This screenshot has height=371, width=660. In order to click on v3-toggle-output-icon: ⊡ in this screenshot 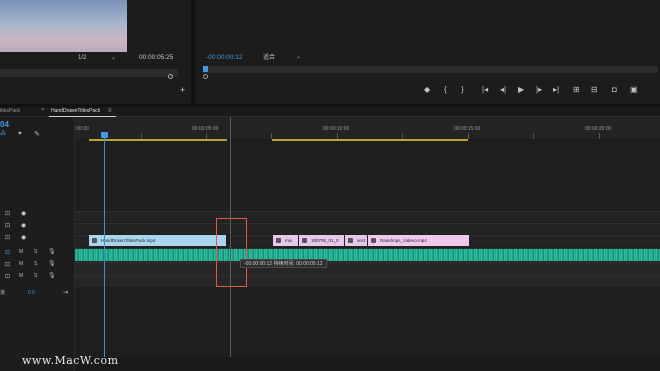, I will do `click(7, 214)`.